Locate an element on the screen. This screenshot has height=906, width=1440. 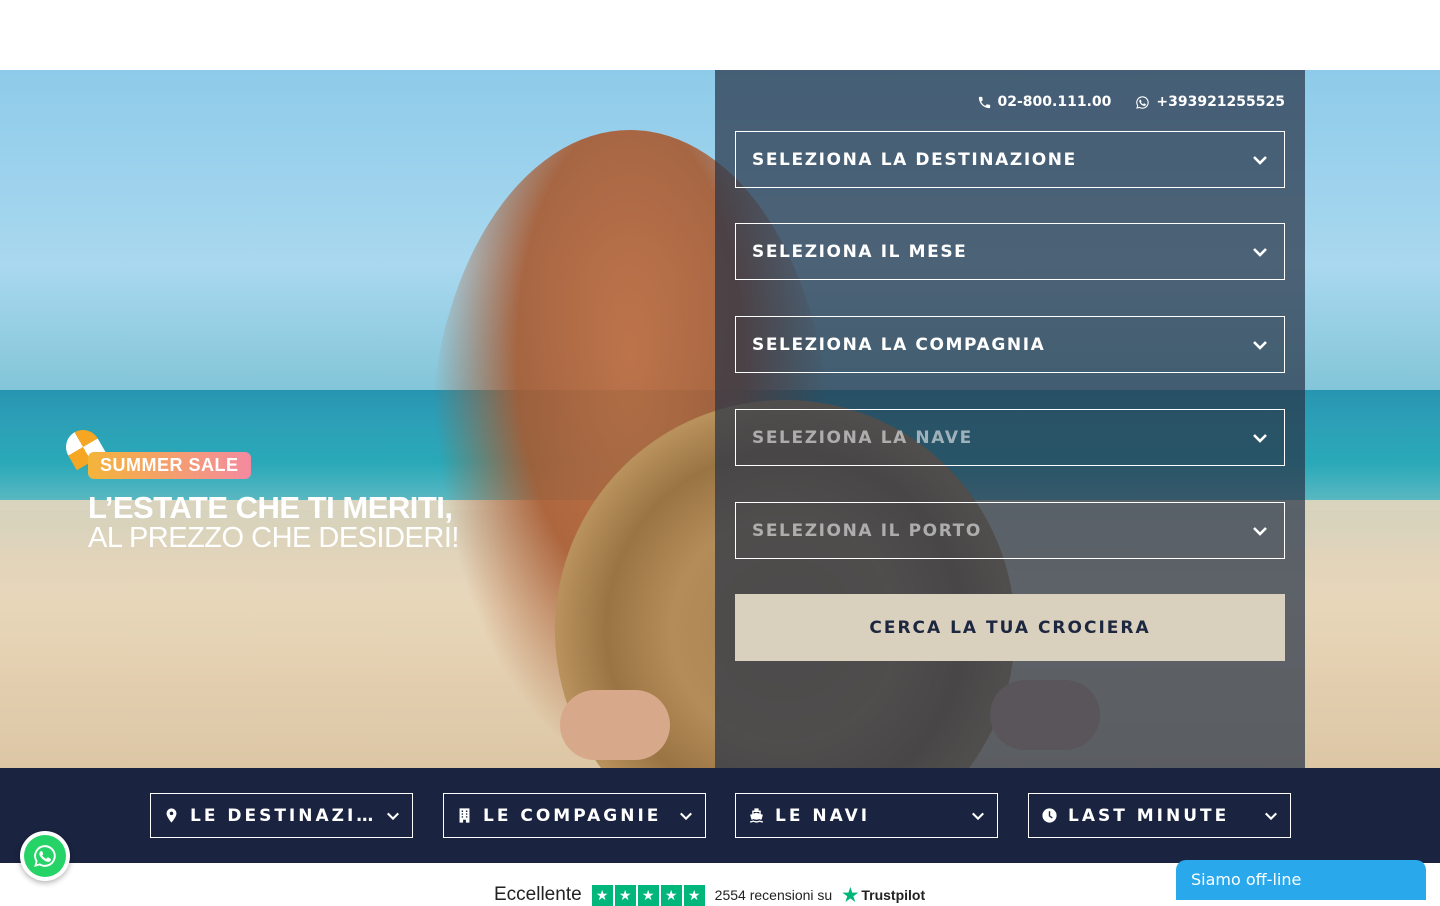
ship-icon is located at coordinates (756, 815).